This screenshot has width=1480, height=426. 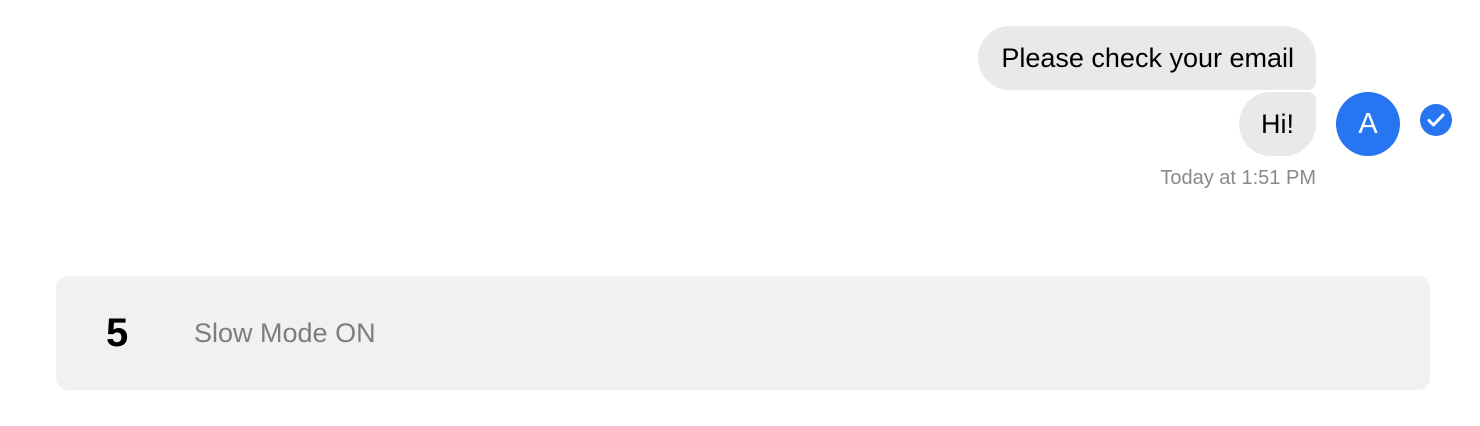 I want to click on avatar-initial: A, so click(x=1368, y=123).